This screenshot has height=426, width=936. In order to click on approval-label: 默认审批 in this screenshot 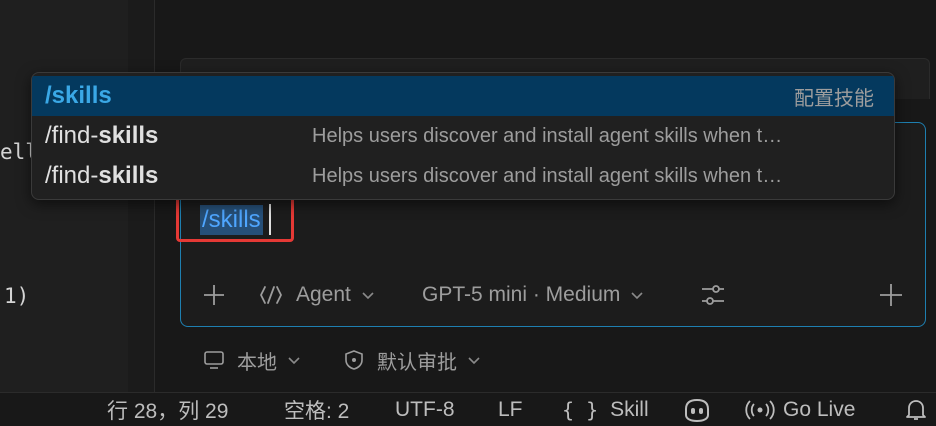, I will do `click(417, 362)`.